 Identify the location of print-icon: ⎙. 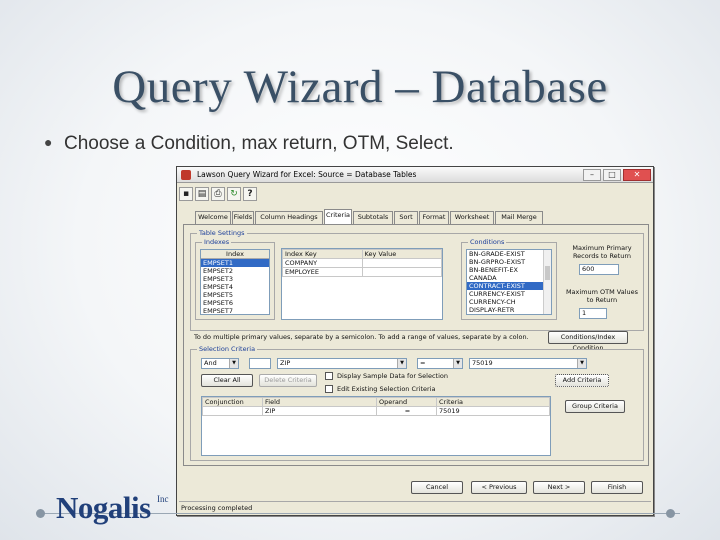
(218, 194).